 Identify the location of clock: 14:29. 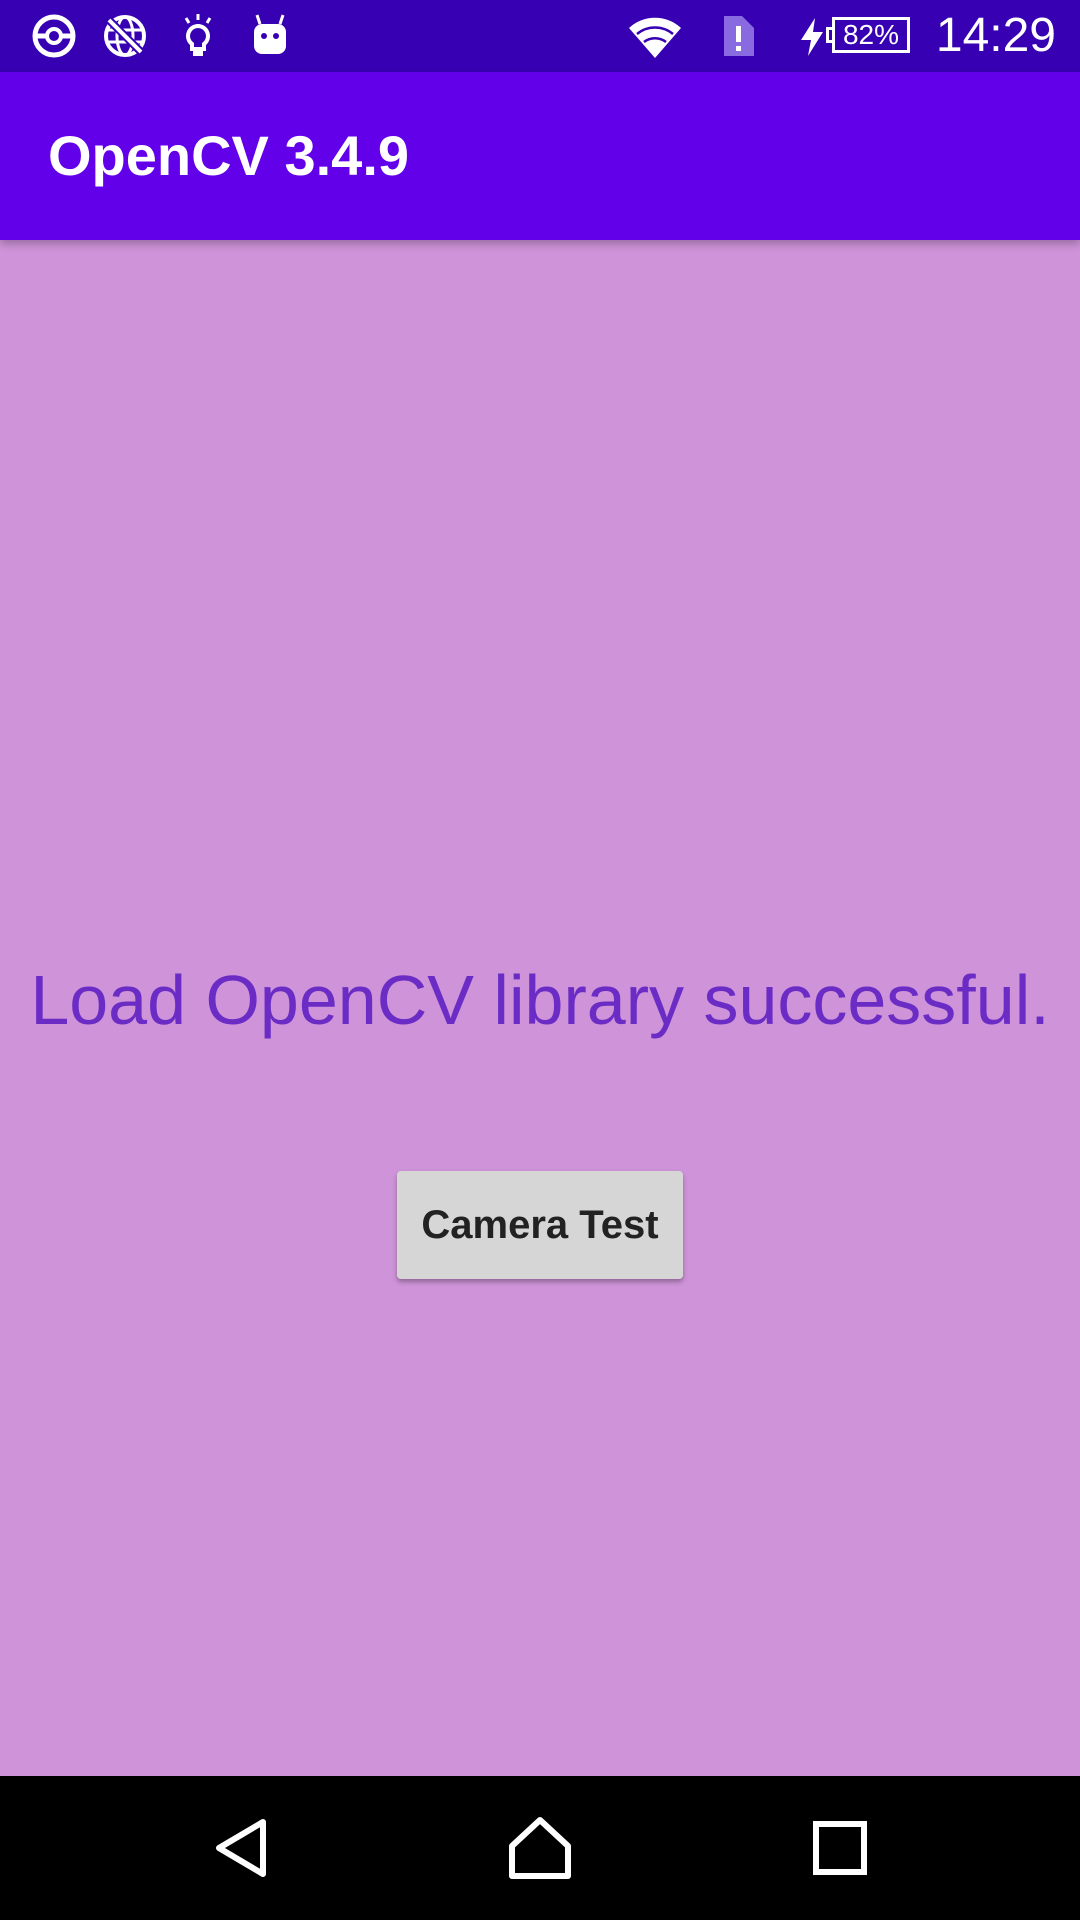
(995, 35).